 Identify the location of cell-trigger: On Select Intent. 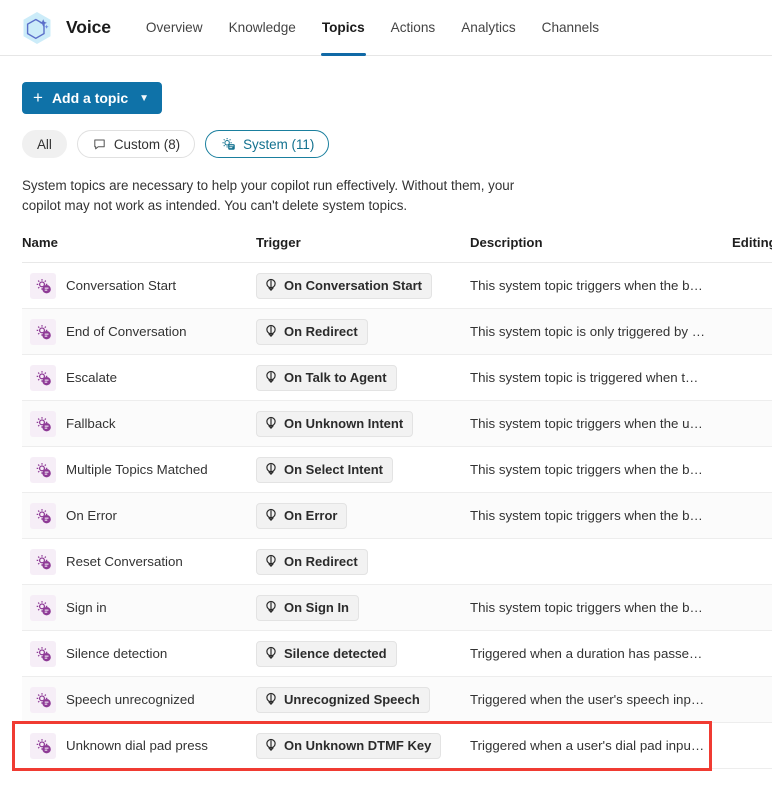
(363, 469).